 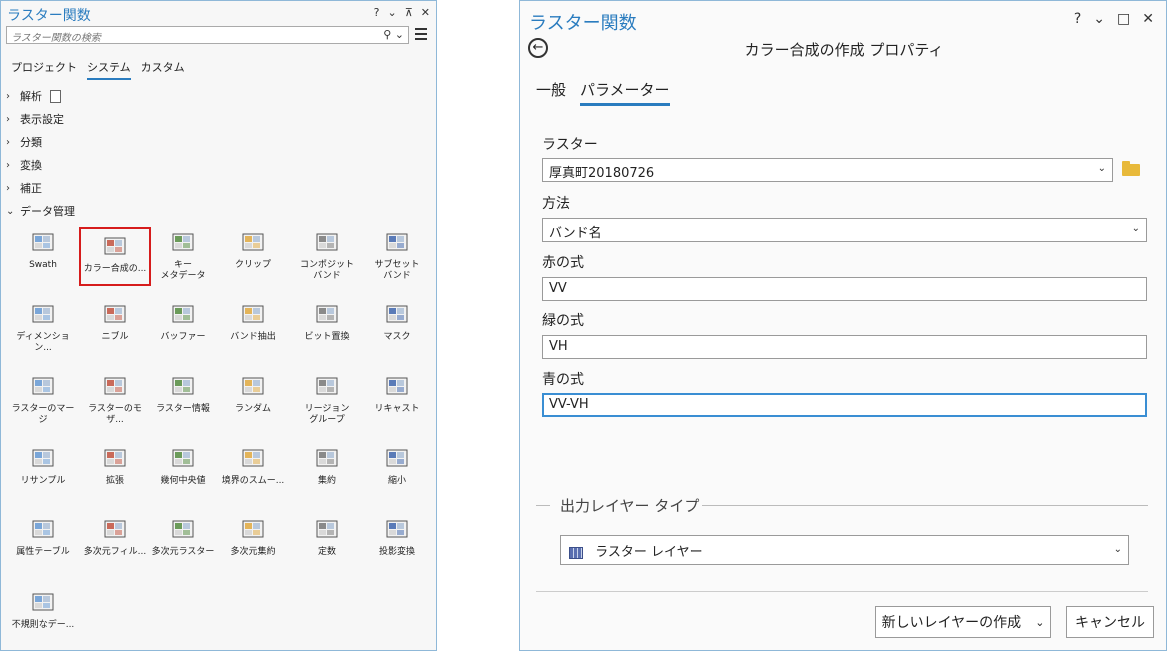 What do you see at coordinates (253, 254) in the screenshot?
I see `function-tile: クリップ` at bounding box center [253, 254].